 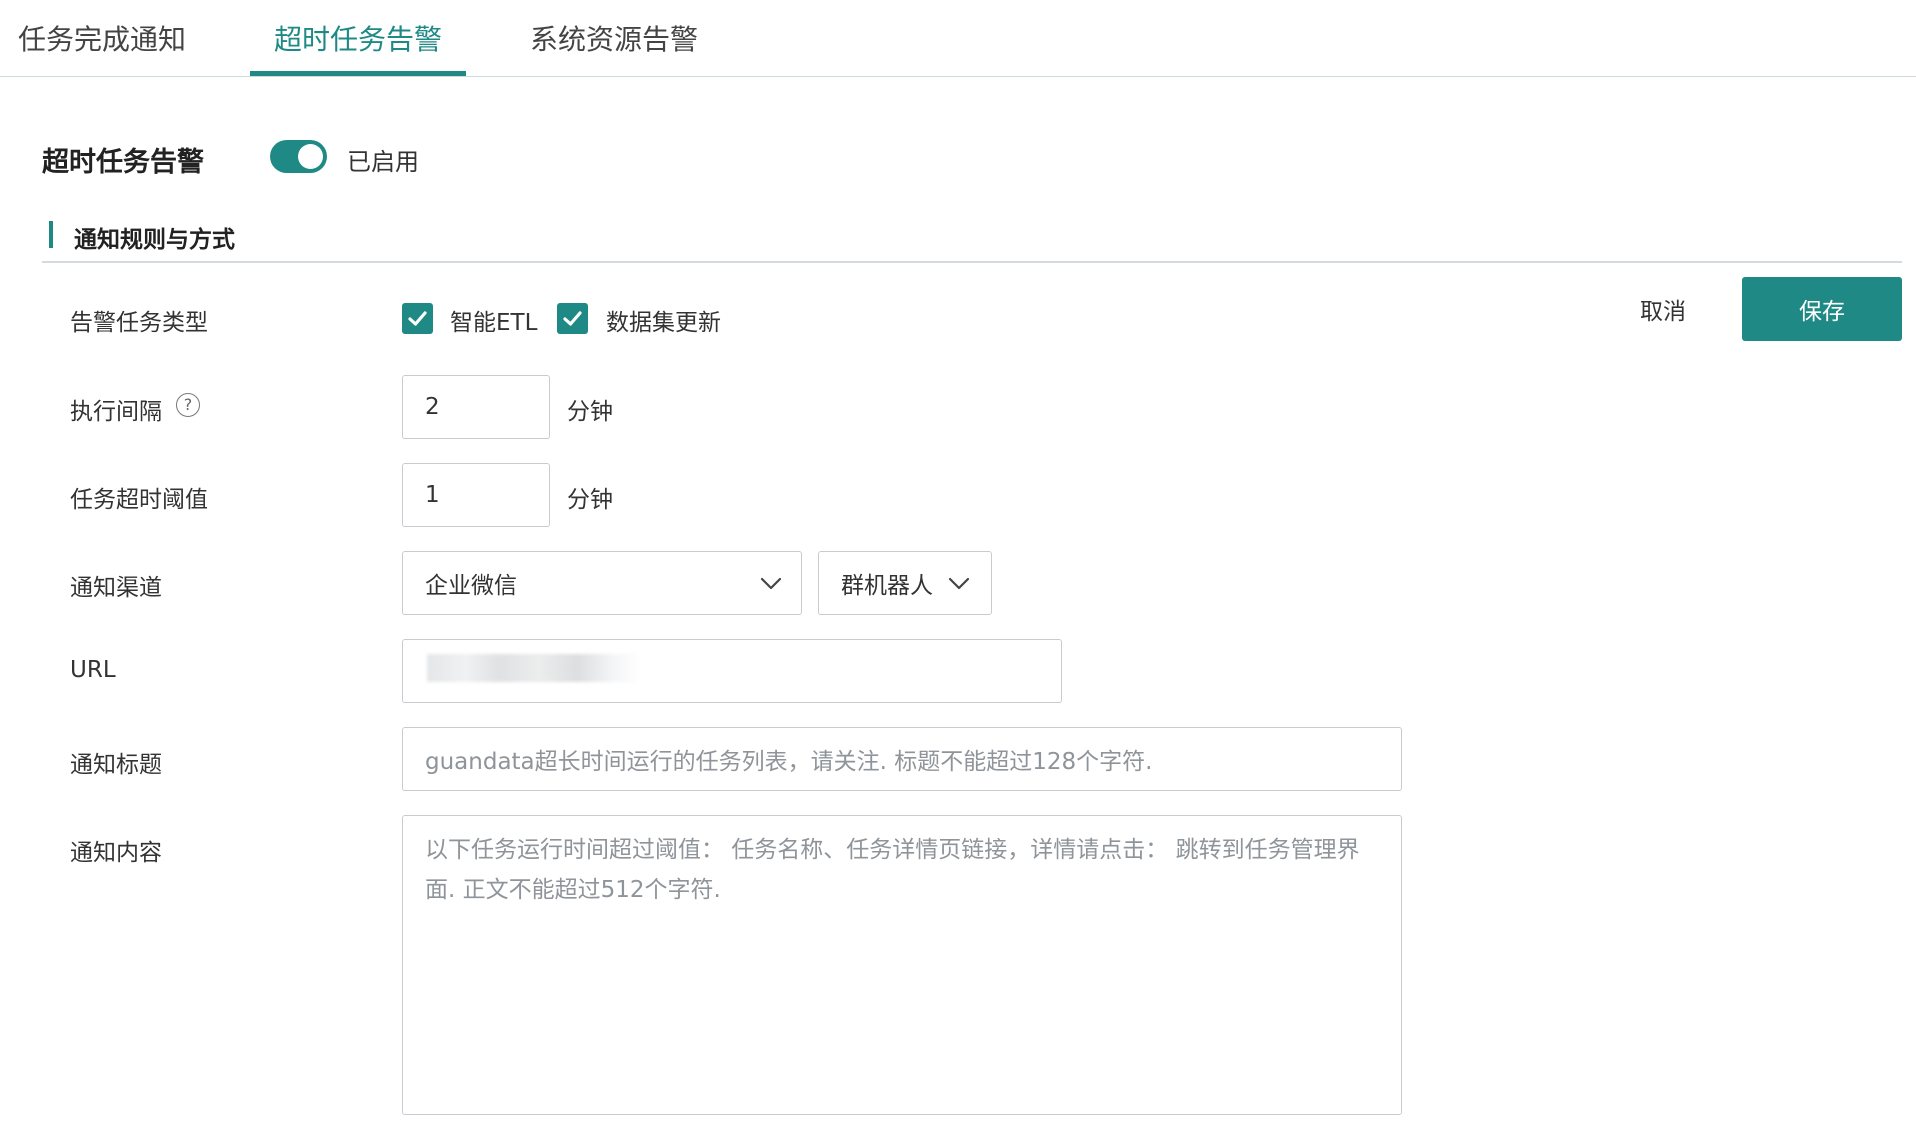 I want to click on redacted-url-blur, so click(x=534, y=668).